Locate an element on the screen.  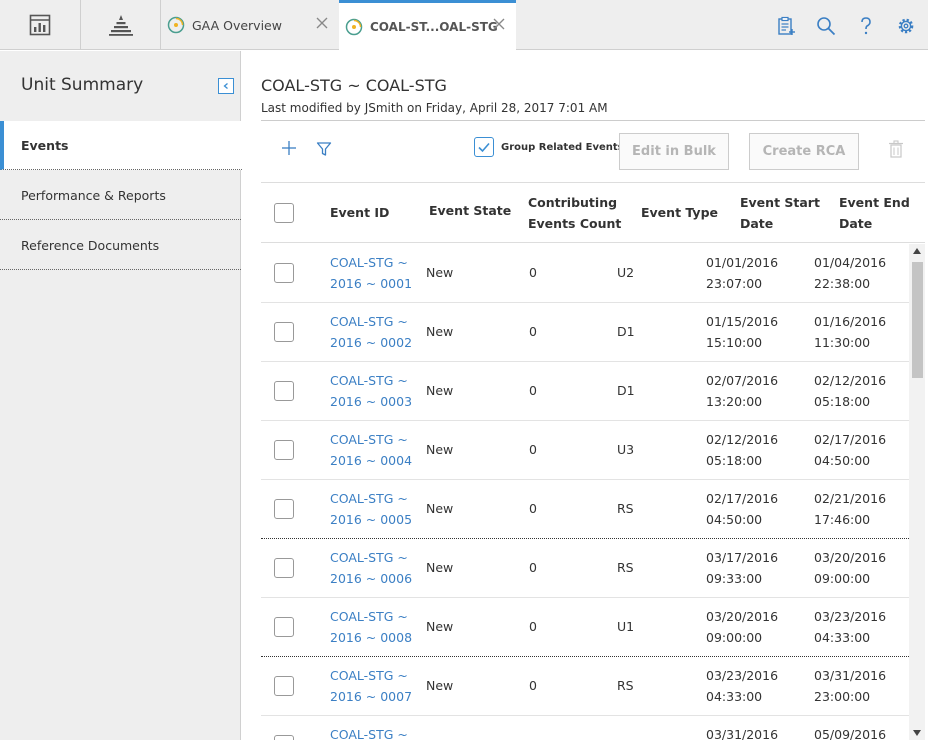
column-header-event-end-date: Event End Date is located at coordinates (874, 213).